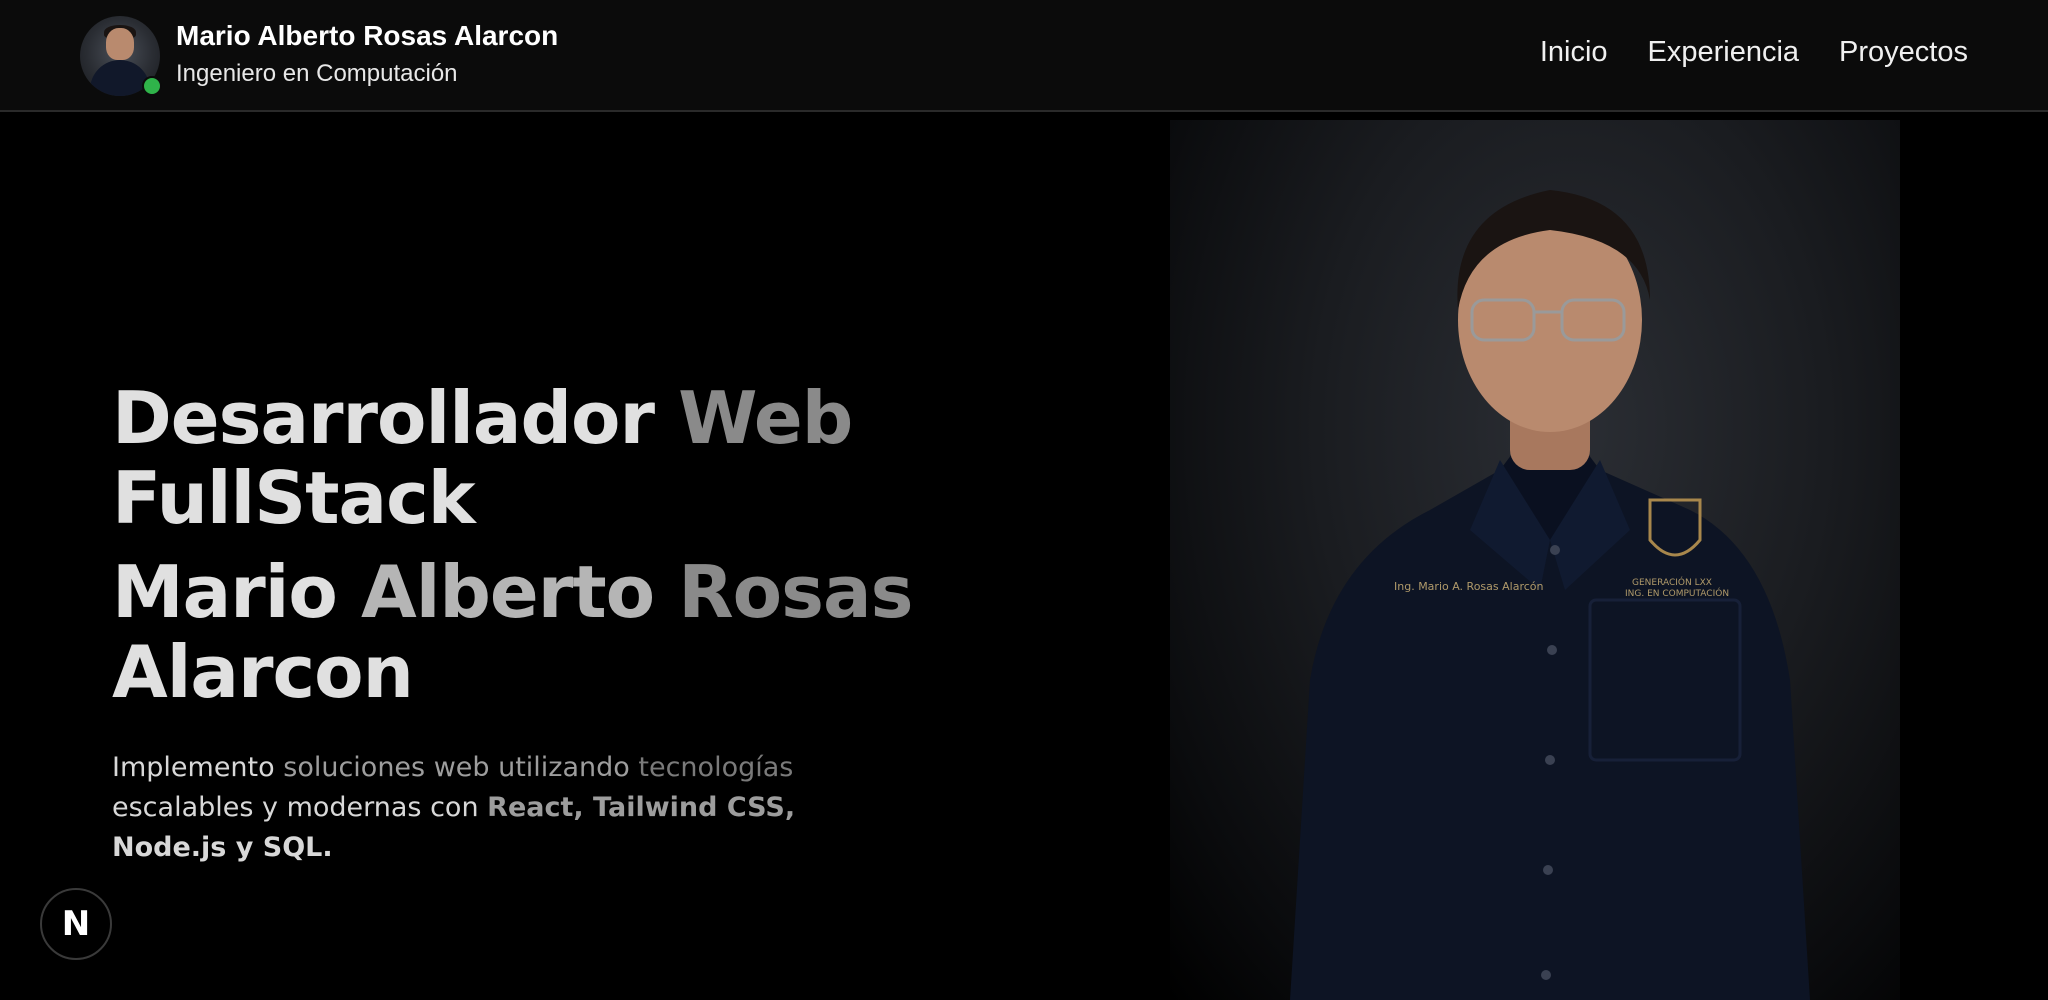 The width and height of the screenshot is (2048, 1000). Describe the element at coordinates (152, 86) in the screenshot. I see `online-status-indicator` at that location.